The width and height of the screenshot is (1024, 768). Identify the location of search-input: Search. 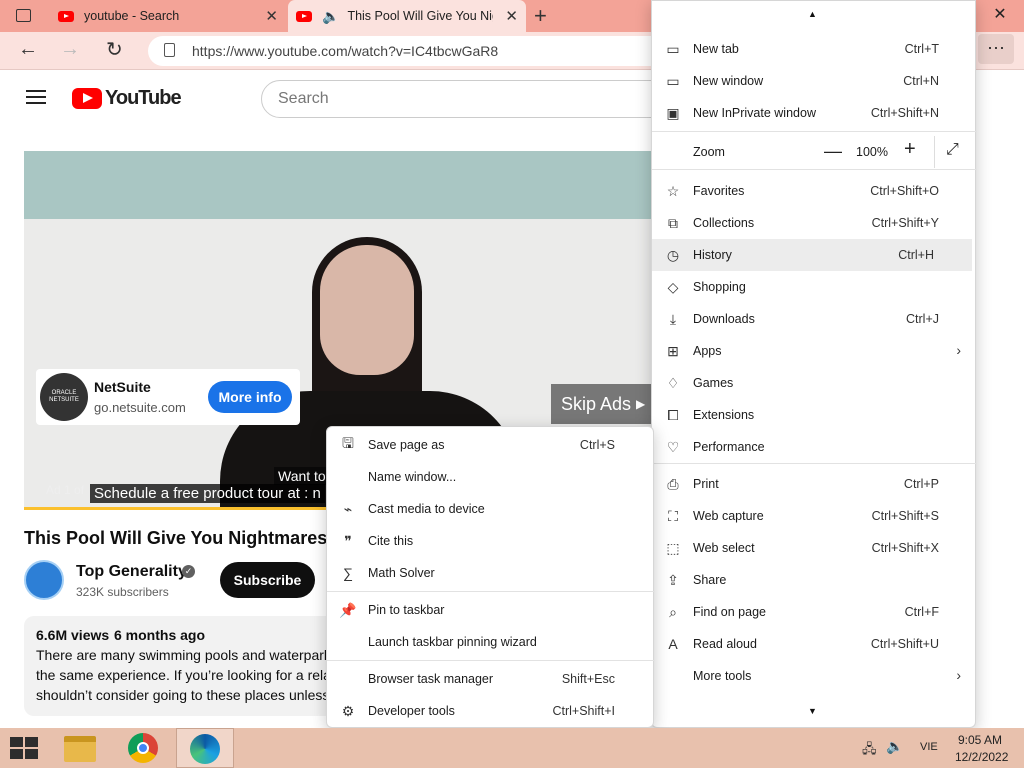
(471, 99).